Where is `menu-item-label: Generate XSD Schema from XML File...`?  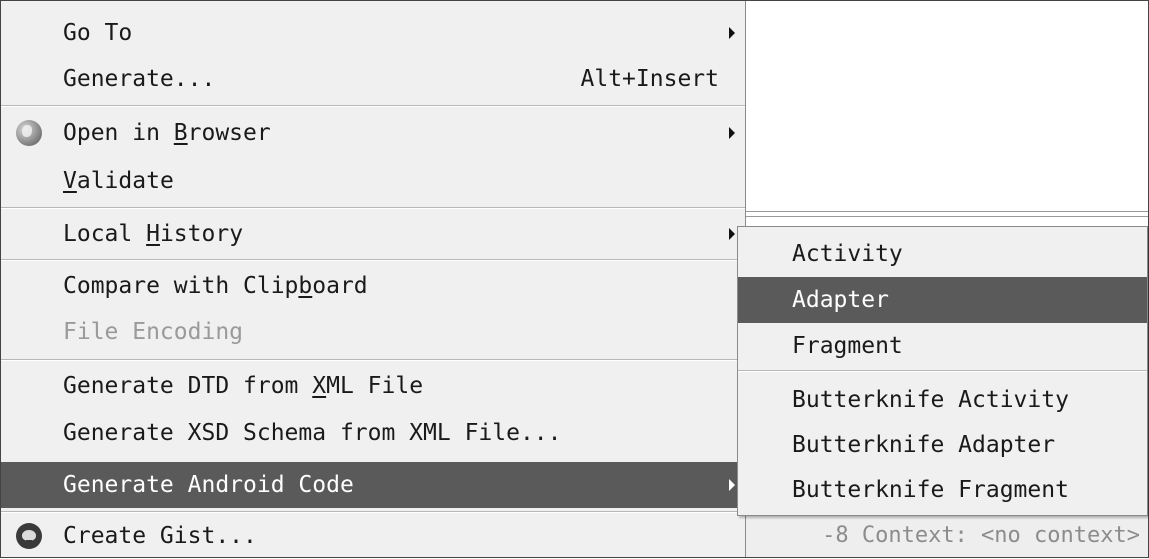
menu-item-label: Generate XSD Schema from XML File... is located at coordinates (312, 433).